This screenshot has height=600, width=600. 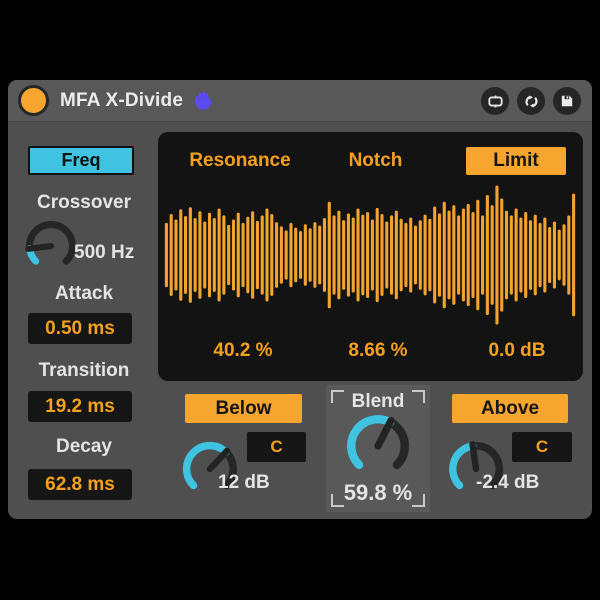 What do you see at coordinates (80, 484) in the screenshot?
I see `decay-value: 62.8 ms` at bounding box center [80, 484].